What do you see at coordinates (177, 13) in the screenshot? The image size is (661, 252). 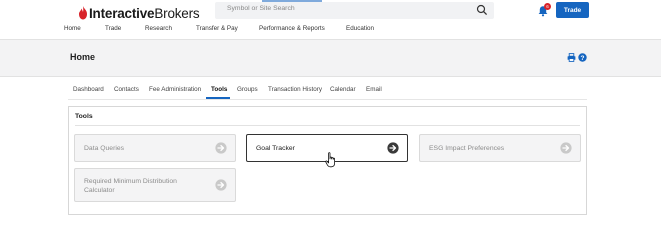 I see `brand-name-light: Brokers` at bounding box center [177, 13].